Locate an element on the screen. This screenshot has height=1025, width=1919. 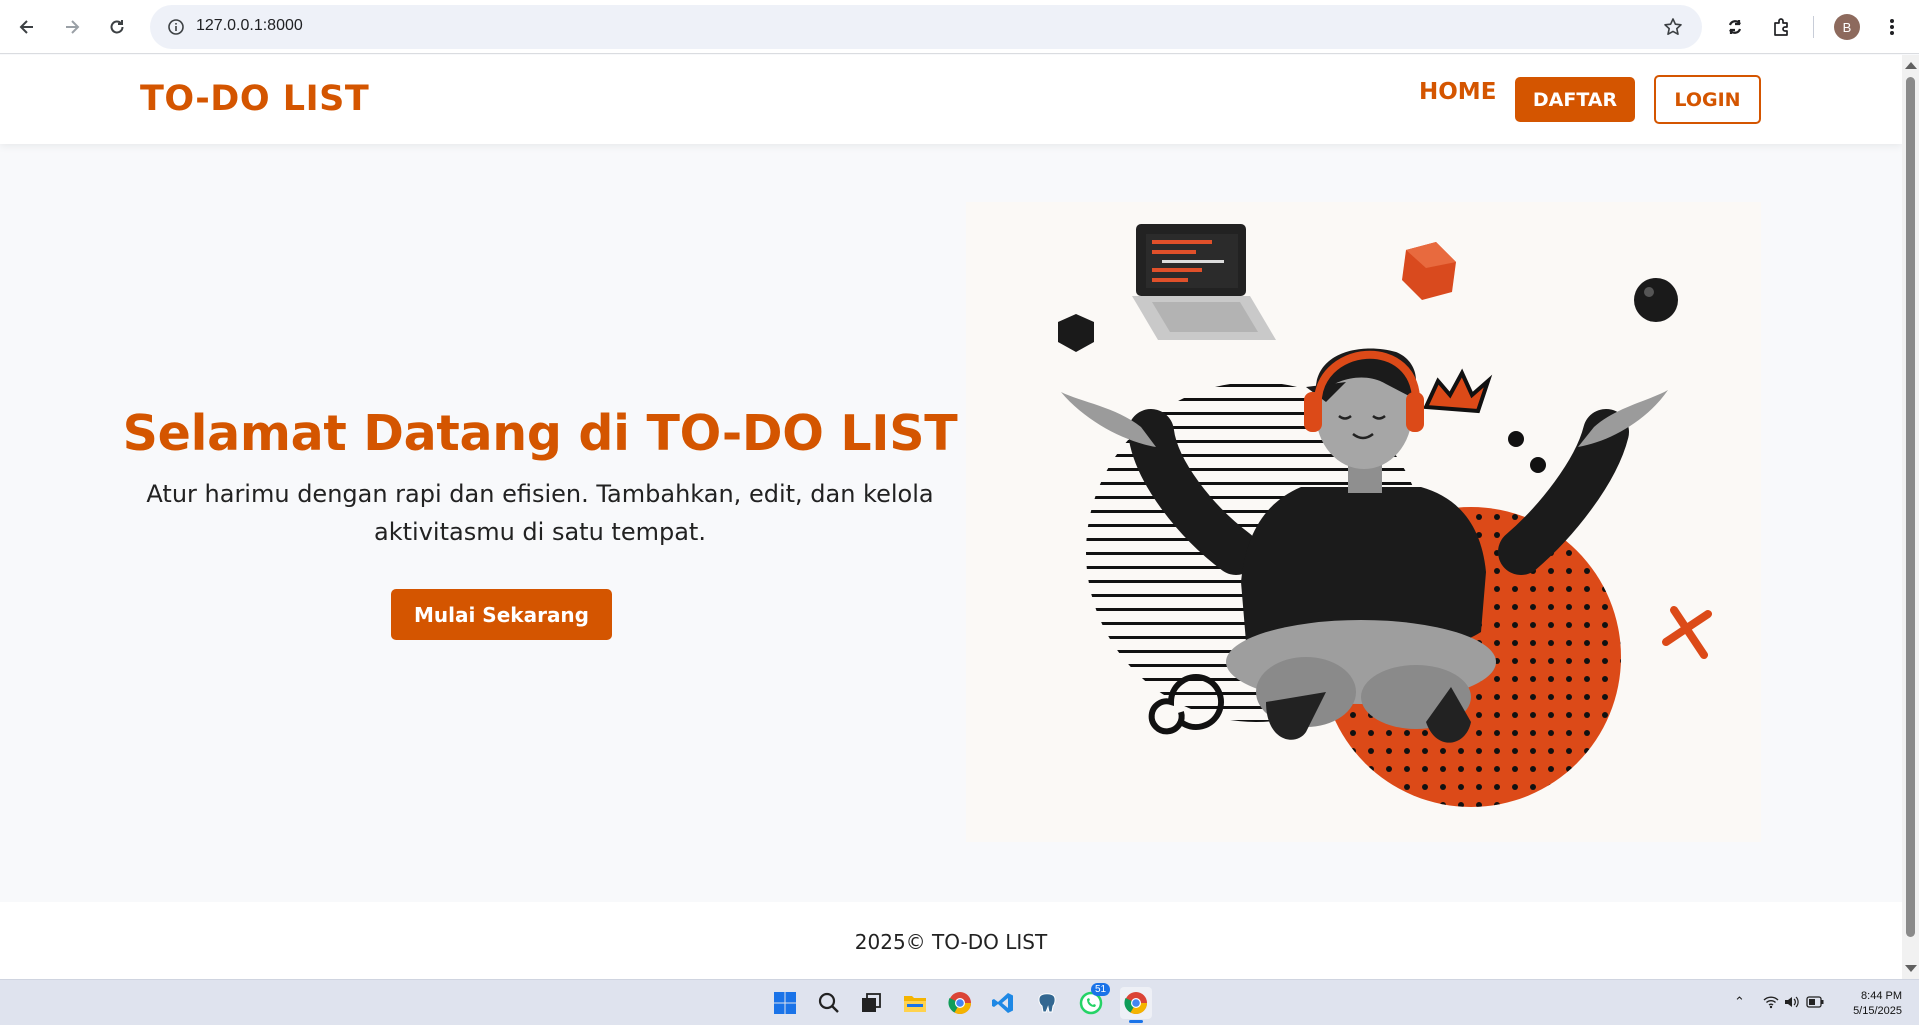
menu-icon is located at coordinates (1892, 27).